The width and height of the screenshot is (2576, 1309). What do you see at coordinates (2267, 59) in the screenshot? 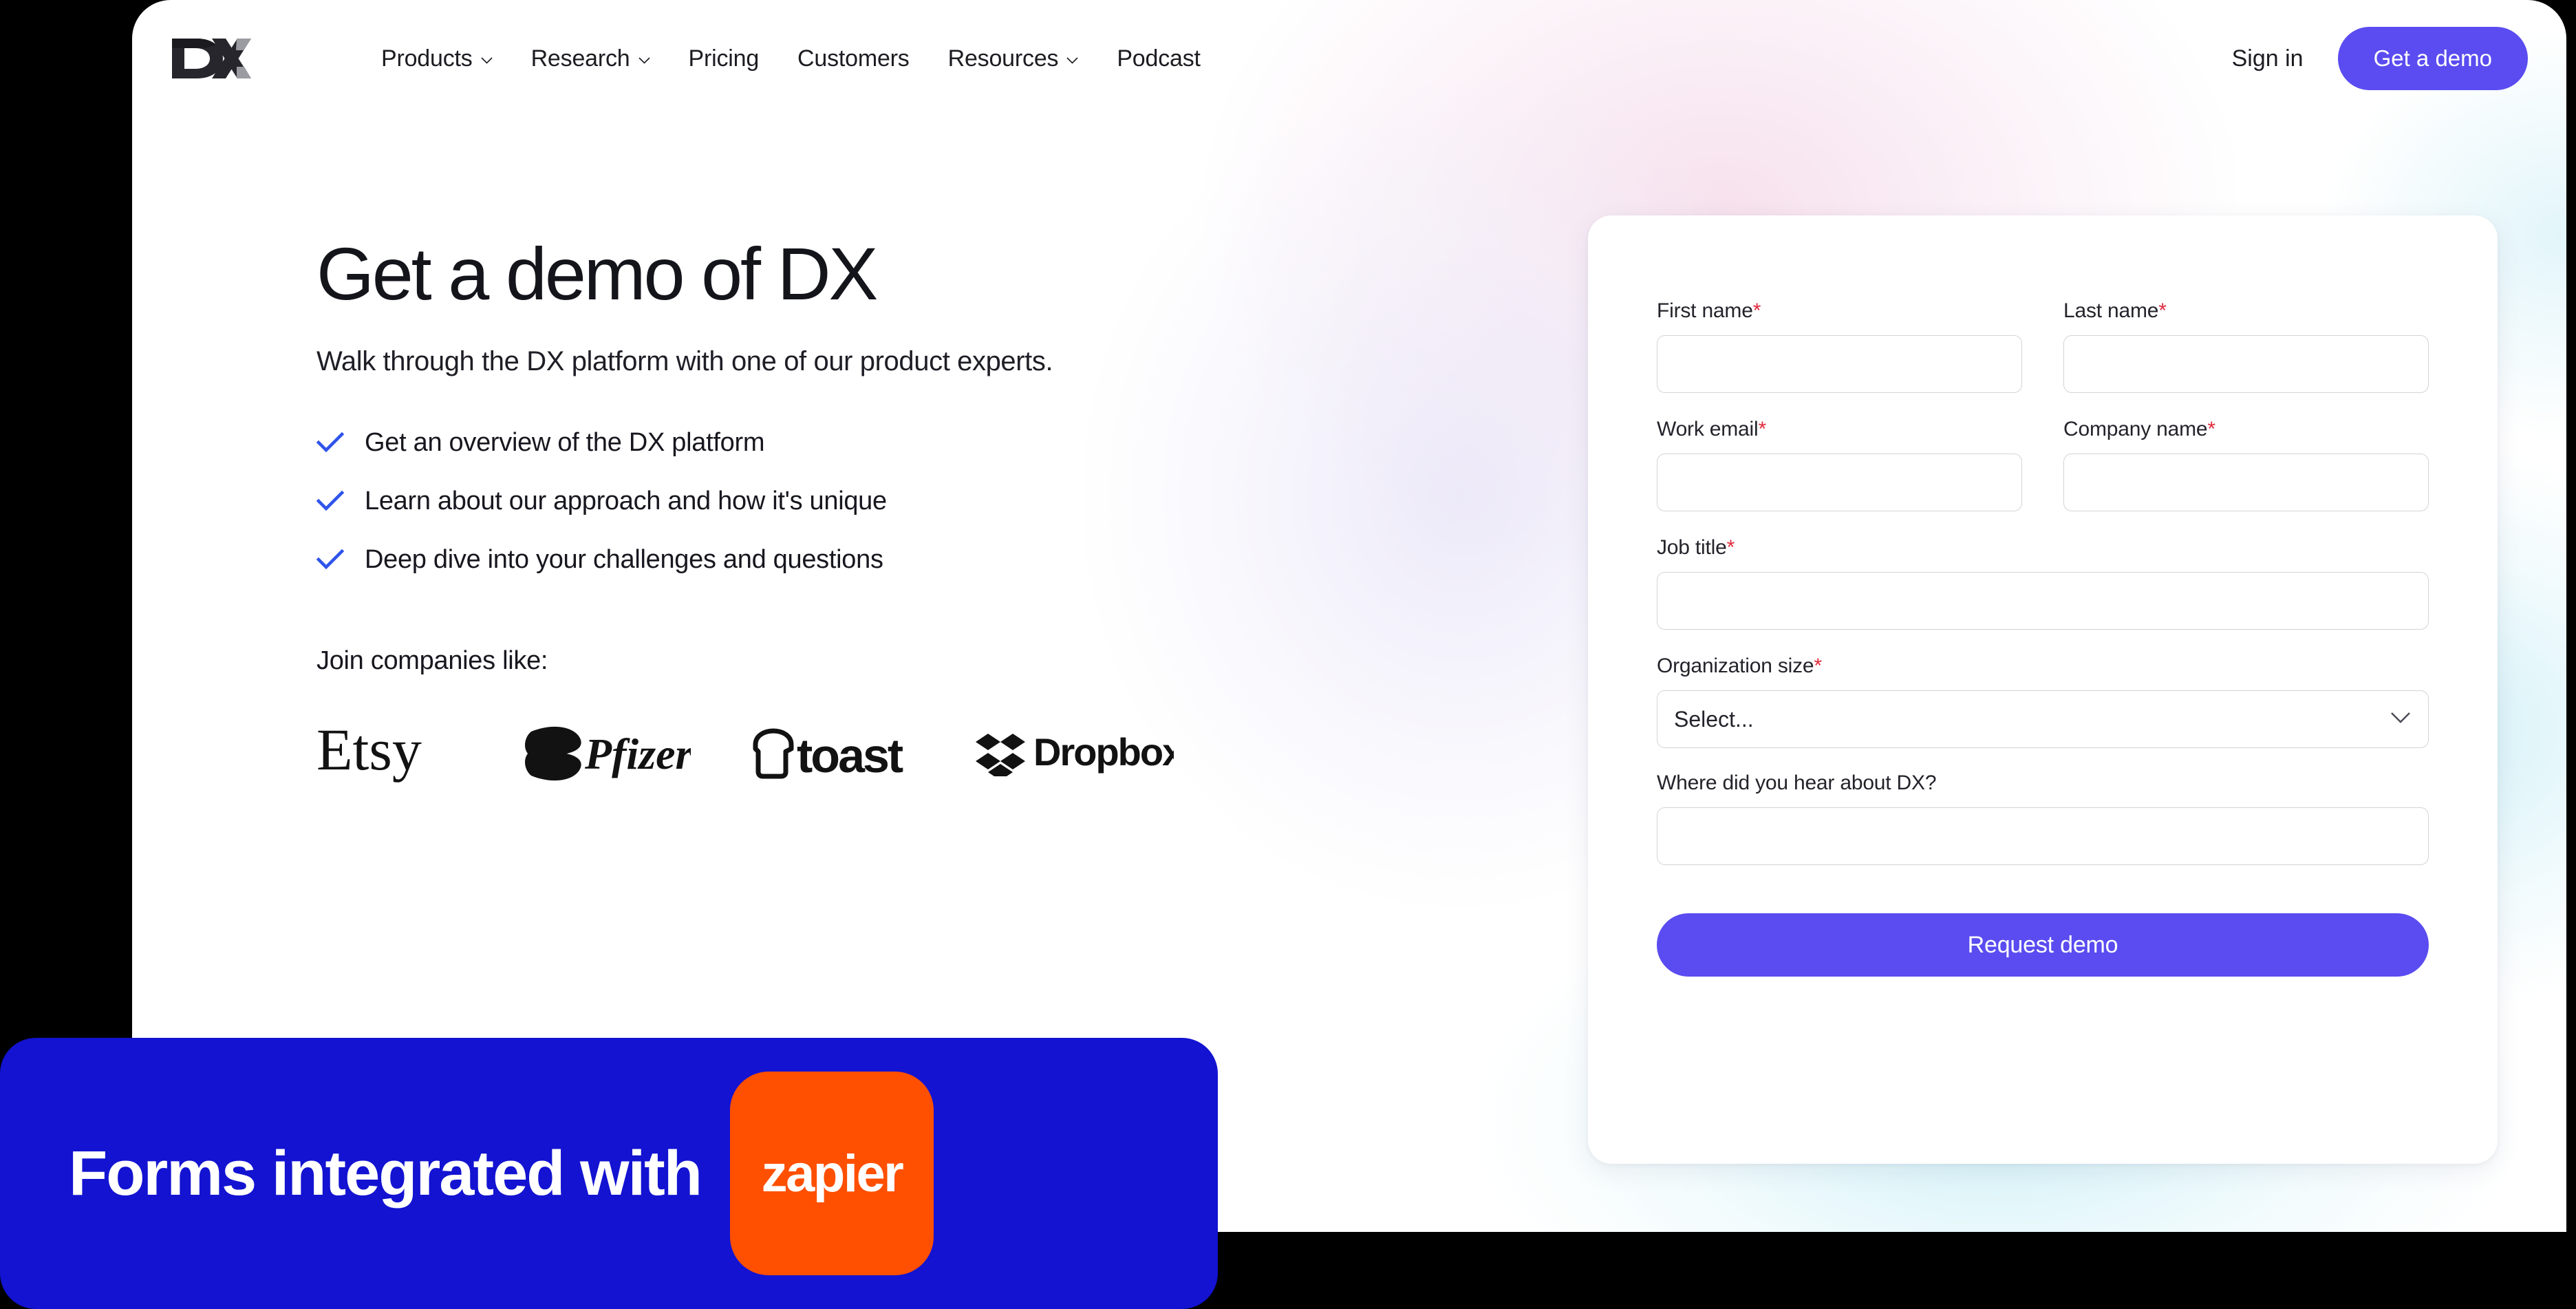
I see `sign-in-link: Sign in` at bounding box center [2267, 59].